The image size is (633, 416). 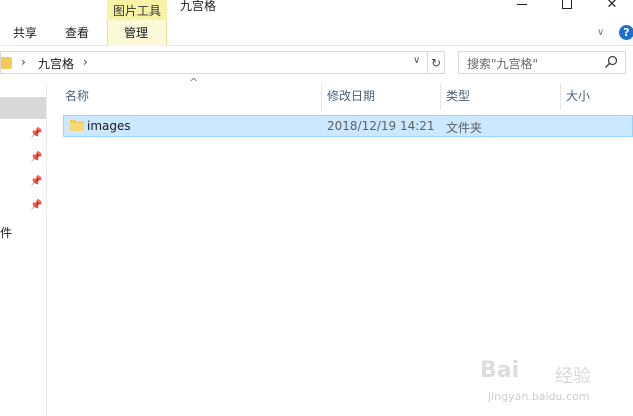 What do you see at coordinates (550, 381) in the screenshot?
I see `watermark: Bai 经验 jingyan.baidu.com` at bounding box center [550, 381].